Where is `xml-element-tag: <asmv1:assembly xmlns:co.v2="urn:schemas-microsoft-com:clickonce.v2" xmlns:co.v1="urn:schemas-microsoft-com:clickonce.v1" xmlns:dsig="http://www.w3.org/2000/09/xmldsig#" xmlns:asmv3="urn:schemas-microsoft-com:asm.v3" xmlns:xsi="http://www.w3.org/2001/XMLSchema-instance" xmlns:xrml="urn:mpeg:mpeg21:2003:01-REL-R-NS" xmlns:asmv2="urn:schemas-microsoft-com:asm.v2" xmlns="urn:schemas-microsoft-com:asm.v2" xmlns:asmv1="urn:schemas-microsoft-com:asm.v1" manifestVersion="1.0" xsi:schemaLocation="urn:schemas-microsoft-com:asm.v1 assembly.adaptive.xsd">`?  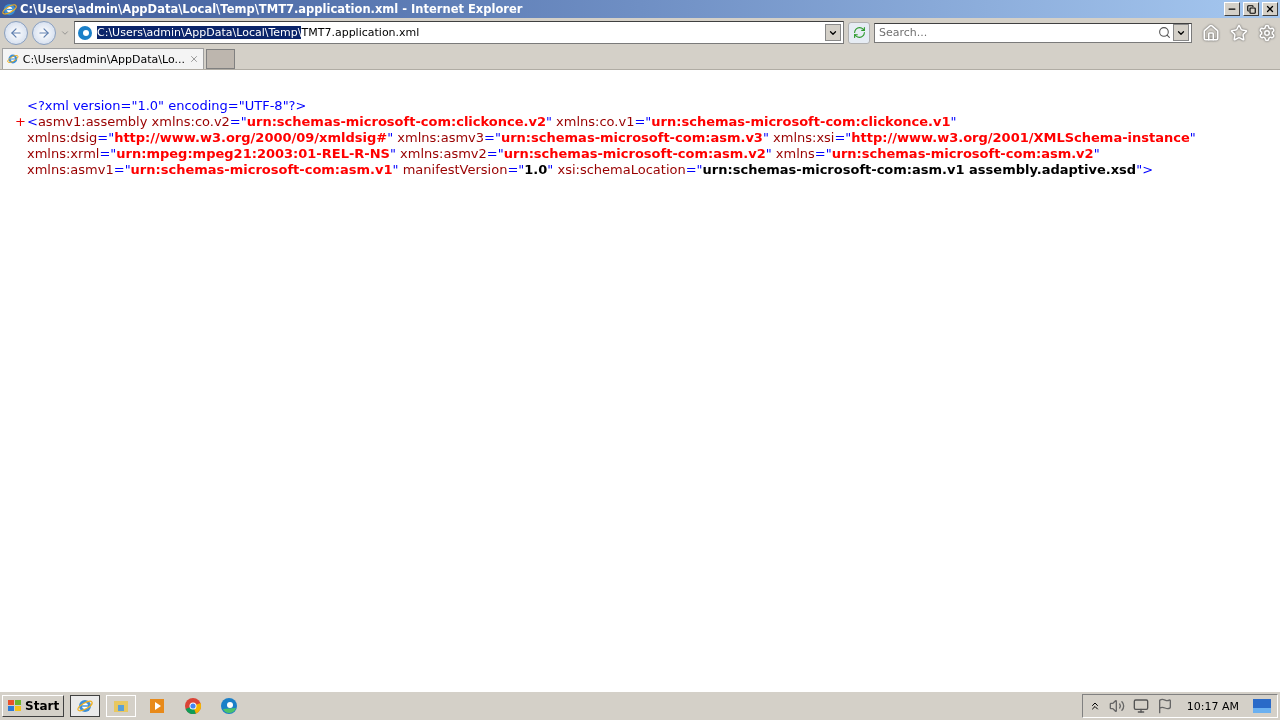
xml-element-tag: <asmv1:assembly xmlns:co.v2="urn:schemas-microsoft-com:clickonce.v2" xmlns:co.v1="urn:schemas-microsoft-com:clickonce.v1" xmlns:dsig="http://www.w3.org/2000/09/xmldsig#" xmlns:asmv3="urn:schemas-microsoft-com:asm.v3" xmlns:xsi="http://www.w3.org/2001/XMLSchema-instance" xmlns:xrml="urn:mpeg:mpeg21:2003:01-REL-R-NS" xmlns:asmv2="urn:schemas-microsoft-com:asm.v2" xmlns="urn:schemas-microsoft-com:asm.v2" xmlns:asmv1="urn:schemas-microsoft-com:asm.v1" manifestVersion="1.0" xsi:schemaLocation="urn:schemas-microsoft-com:asm.v1 assembly.adaptive.xsd"> is located at coordinates (617, 146).